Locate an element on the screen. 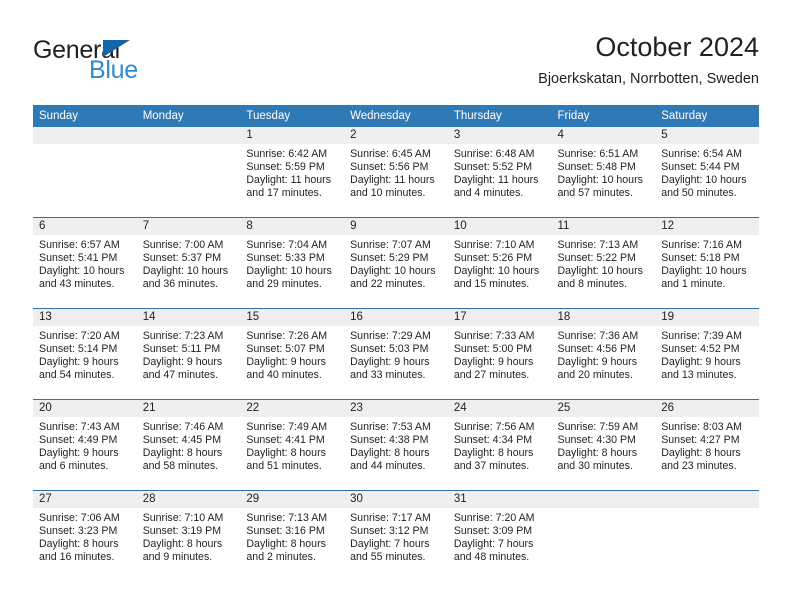 The image size is (792, 612). sunset-line: Sunset: 4:30 PM is located at coordinates (596, 440).